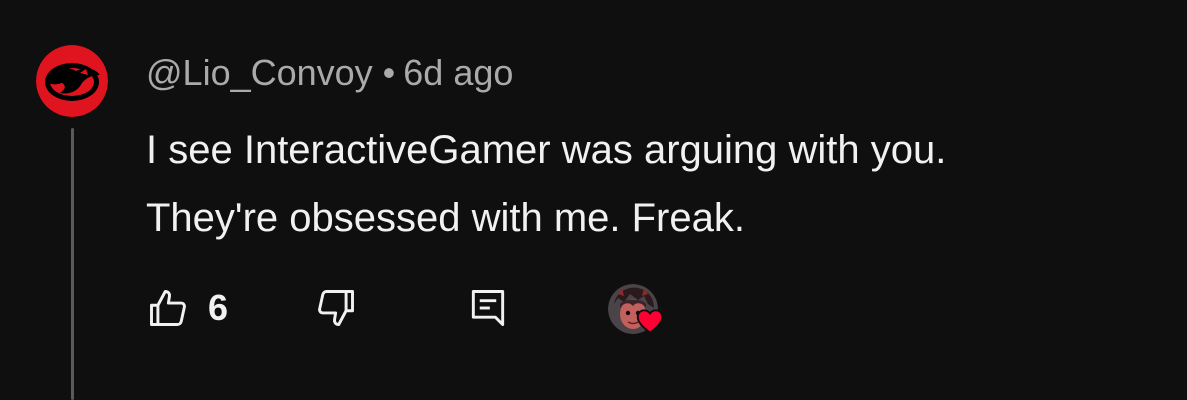  Describe the element at coordinates (187, 308) in the screenshot. I see `like-button: 6` at that location.